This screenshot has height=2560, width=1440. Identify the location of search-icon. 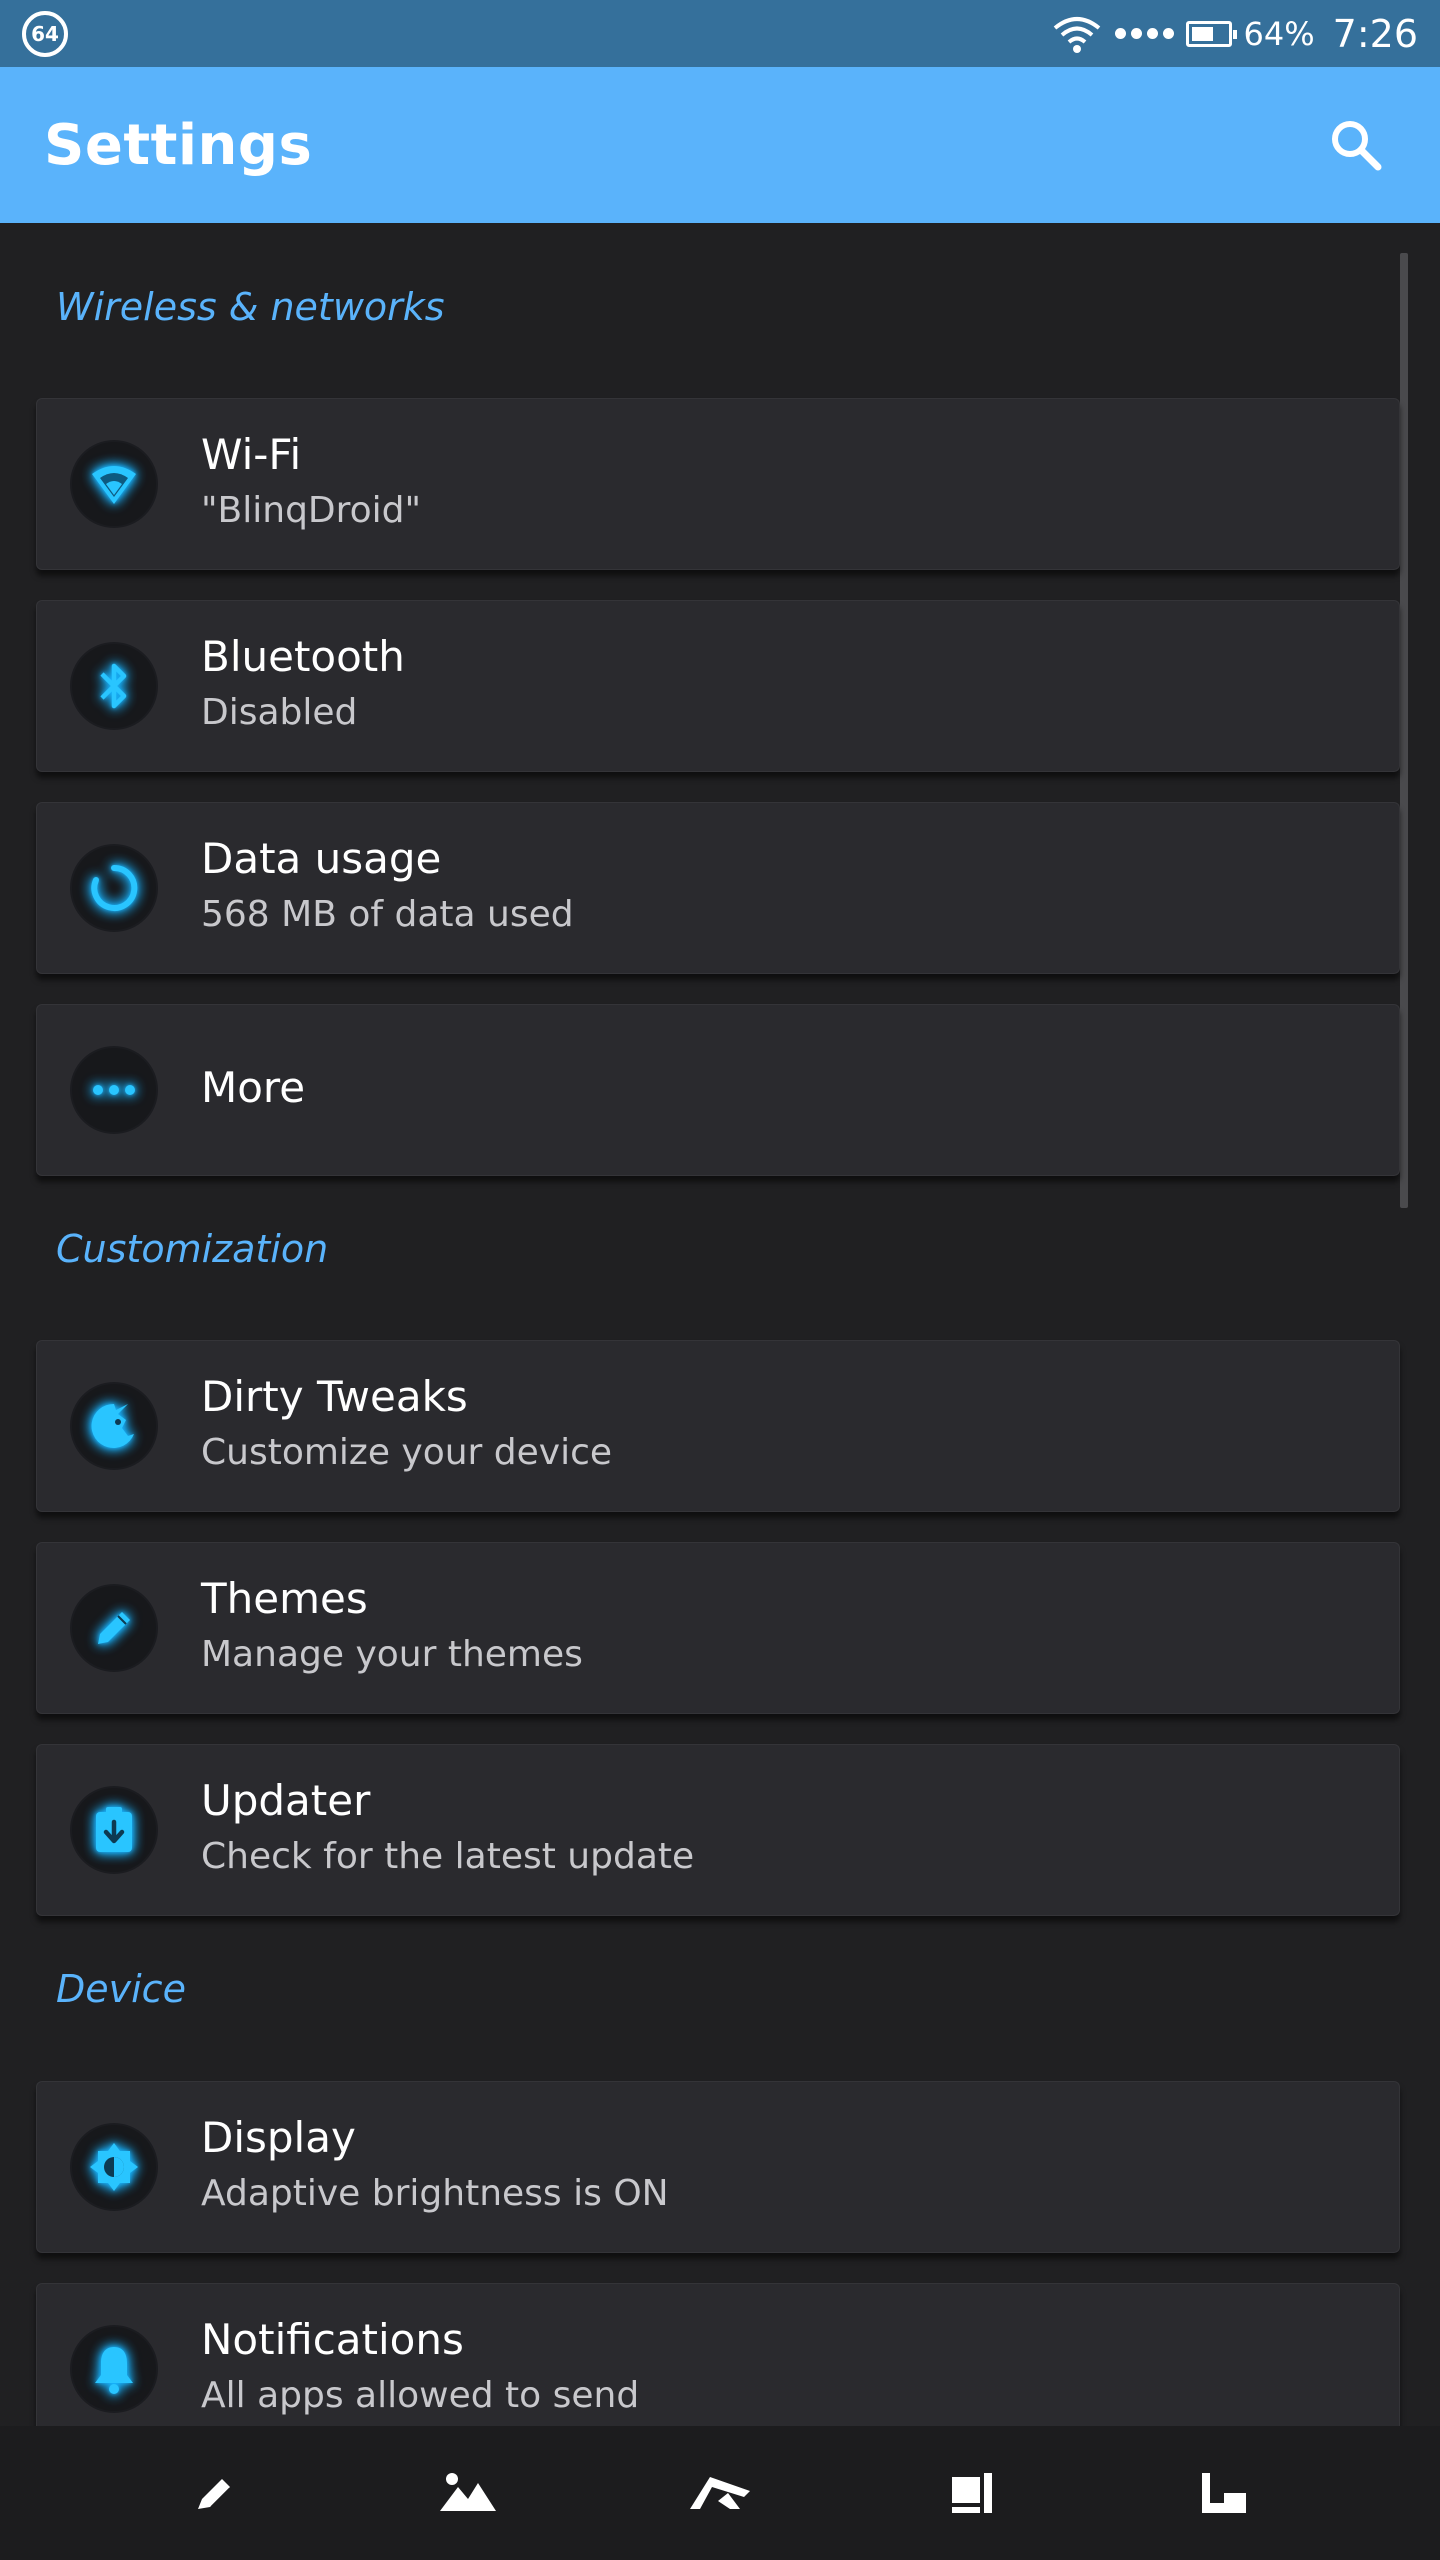
(1357, 146).